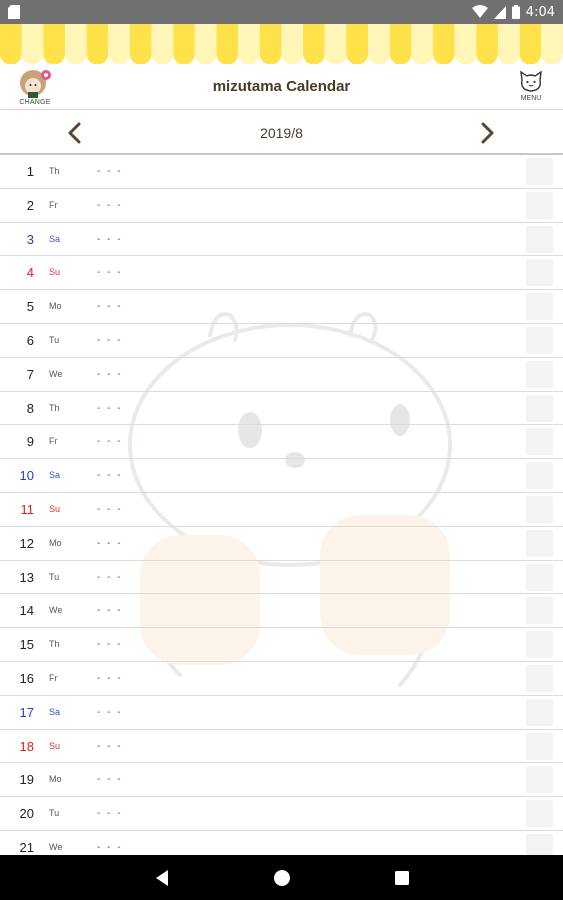 Image resolution: width=563 pixels, height=900 pixels. What do you see at coordinates (281, 510) in the screenshot?
I see `day-row: 11 Su - - -` at bounding box center [281, 510].